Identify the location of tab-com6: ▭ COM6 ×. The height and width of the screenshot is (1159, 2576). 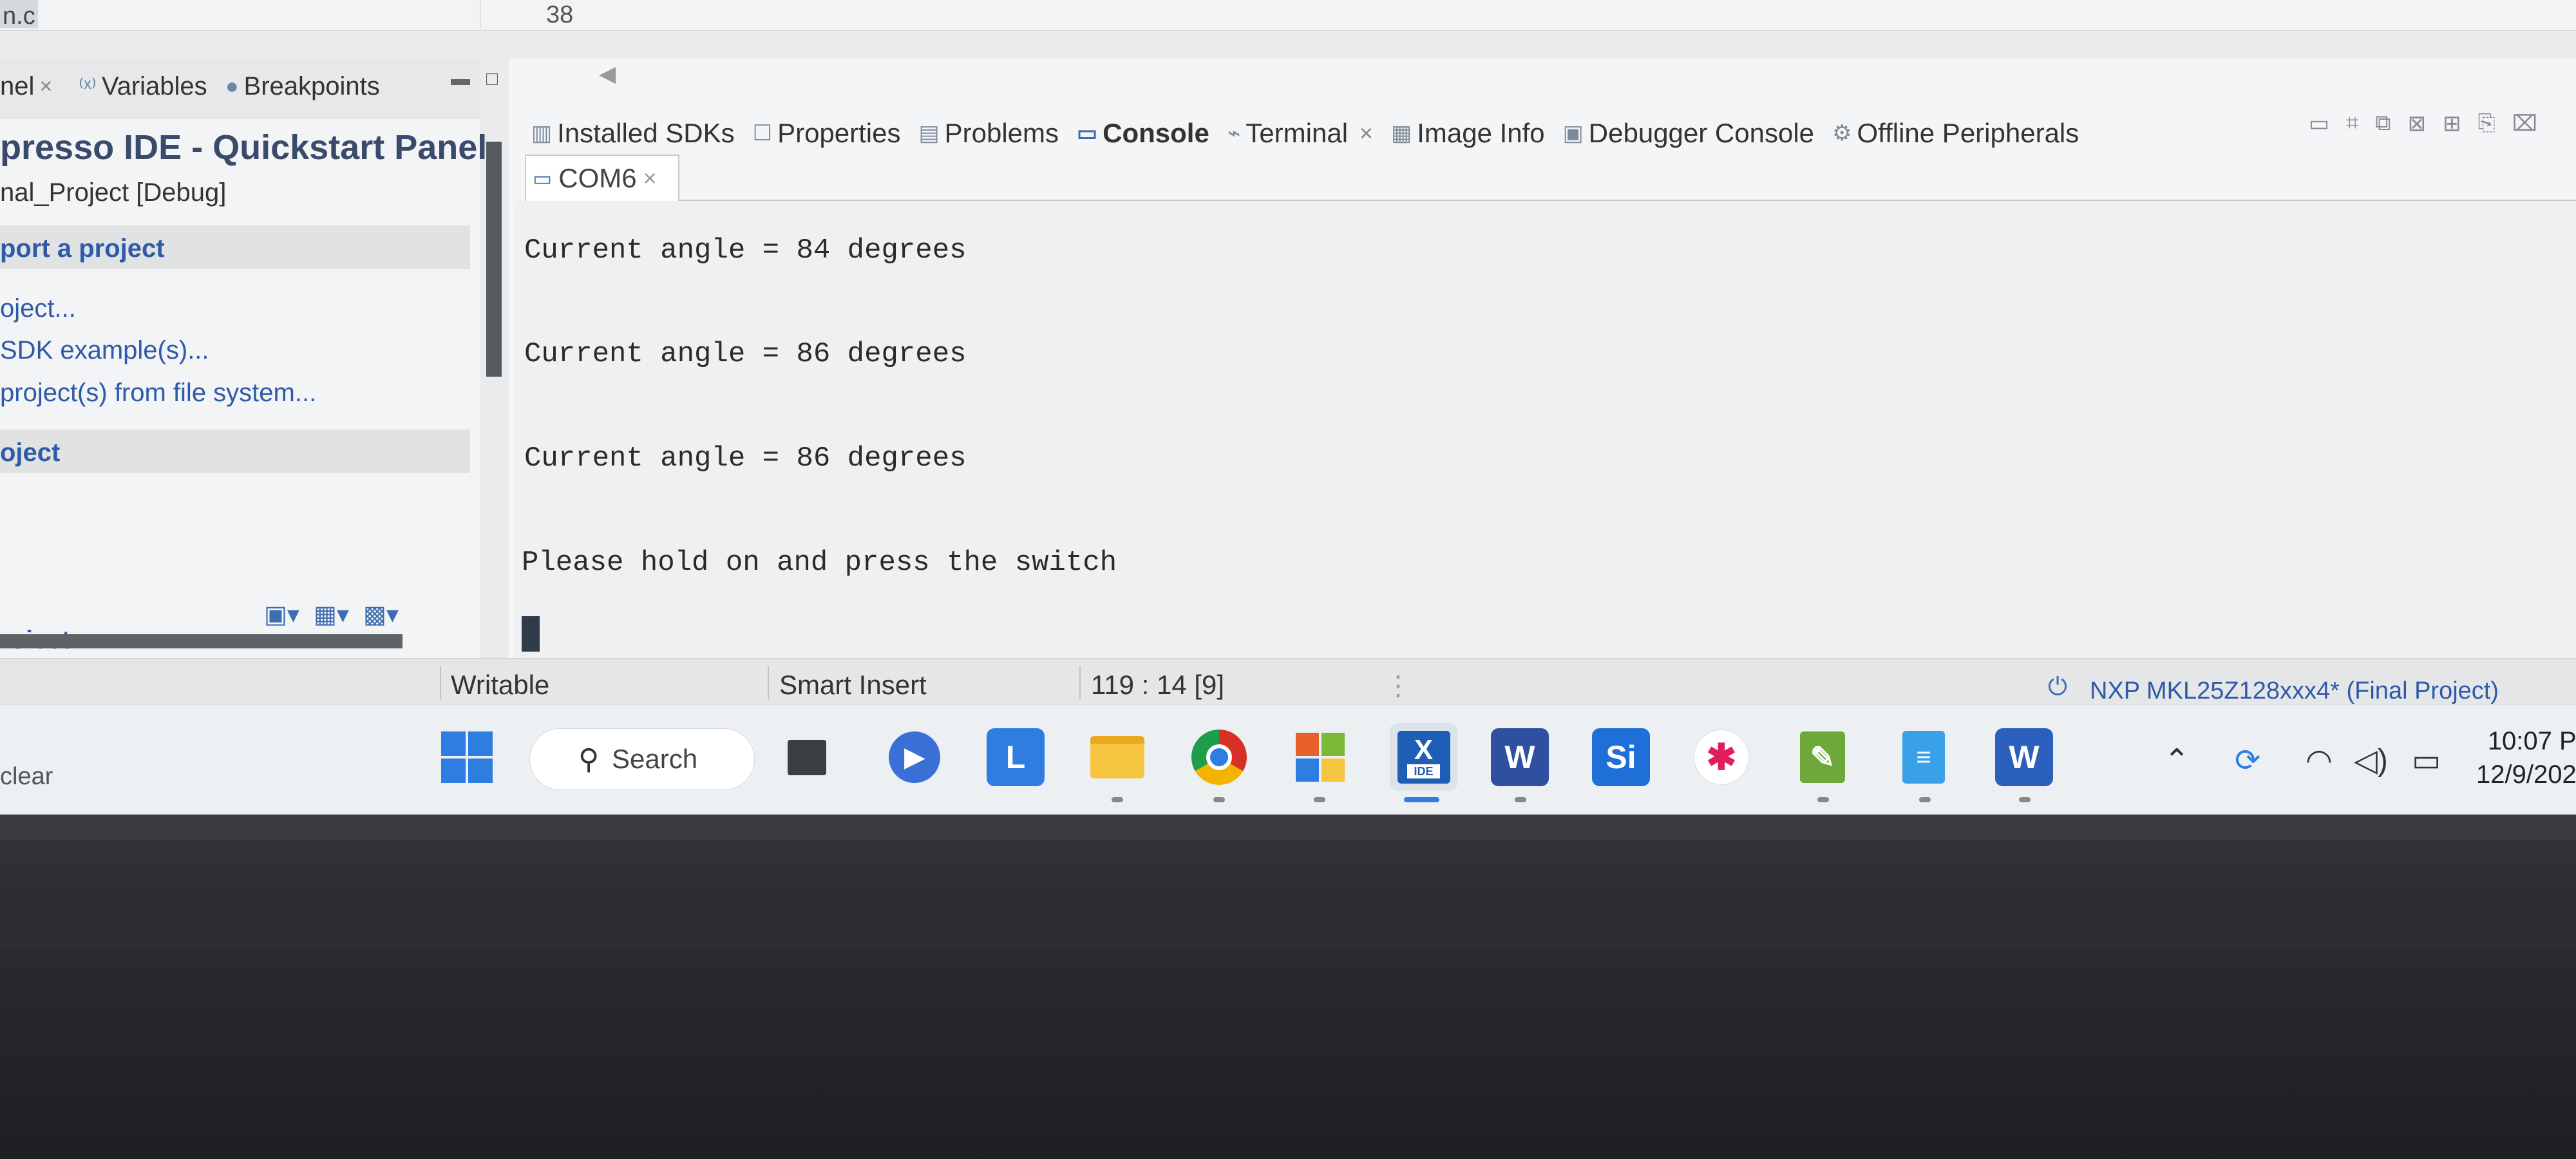
(602, 178).